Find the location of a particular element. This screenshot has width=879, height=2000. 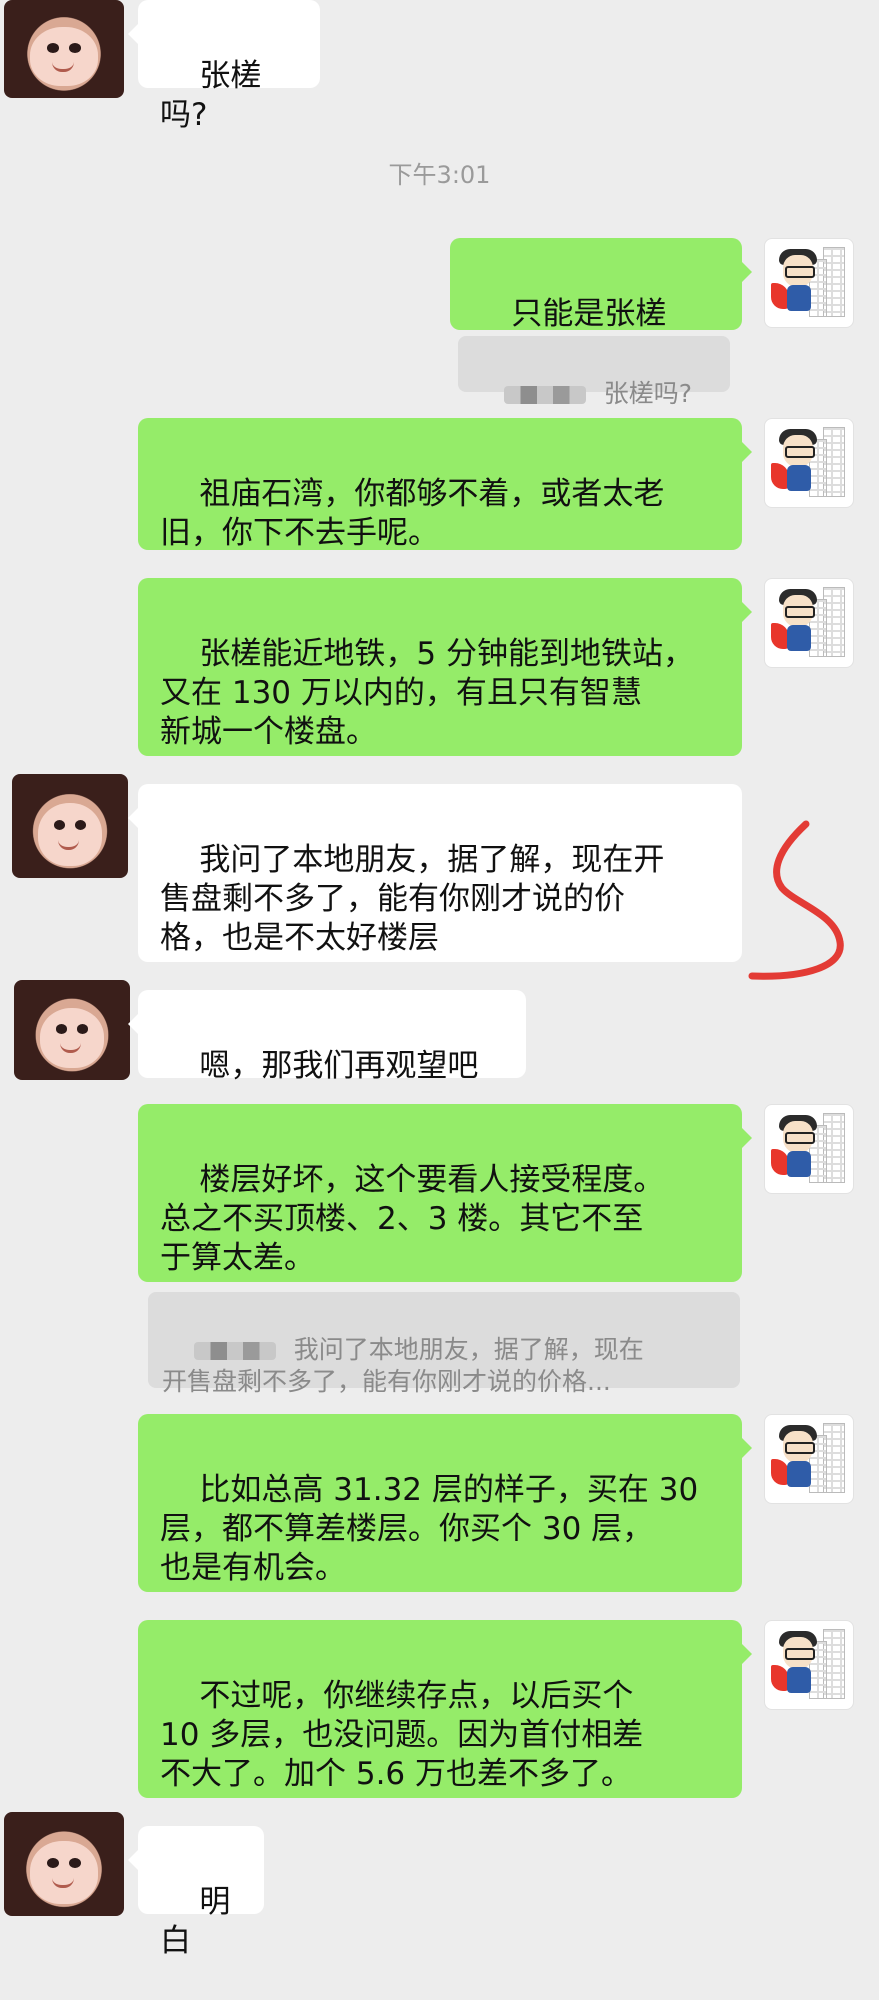

hand-drawn-annotation-icon is located at coordinates (806, 900).